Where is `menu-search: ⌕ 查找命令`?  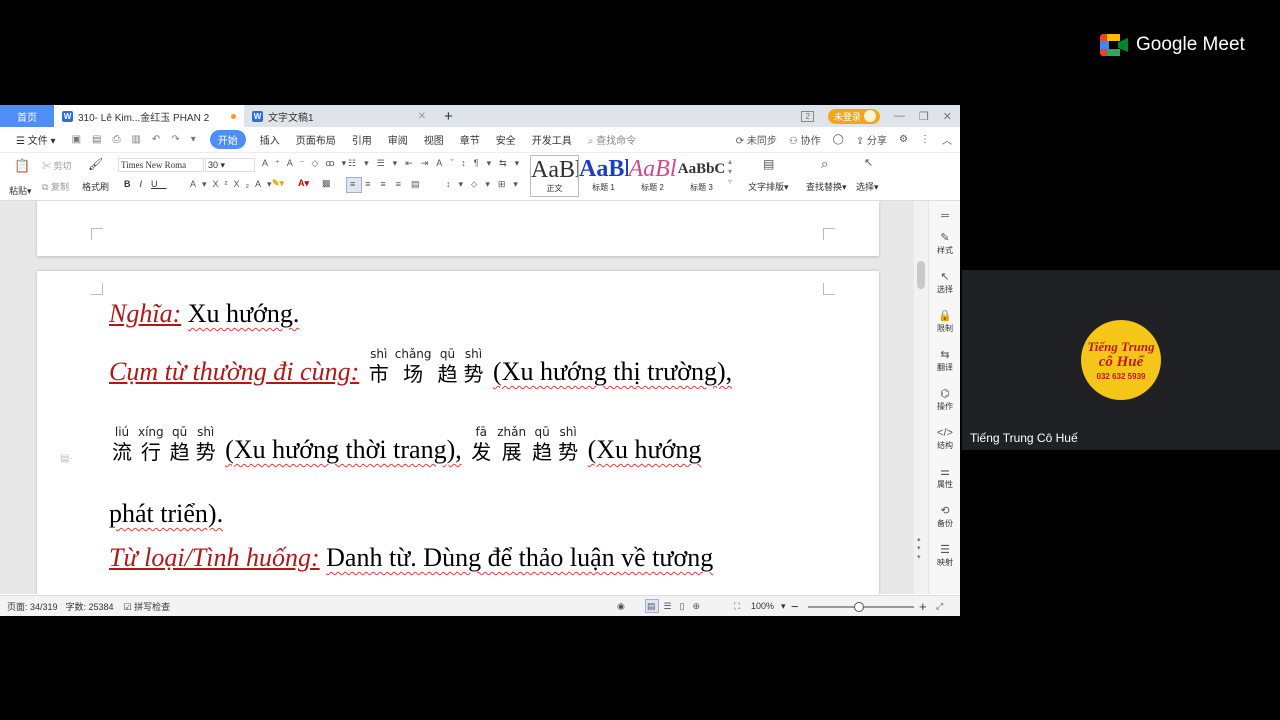 menu-search: ⌕ 查找命令 is located at coordinates (612, 139).